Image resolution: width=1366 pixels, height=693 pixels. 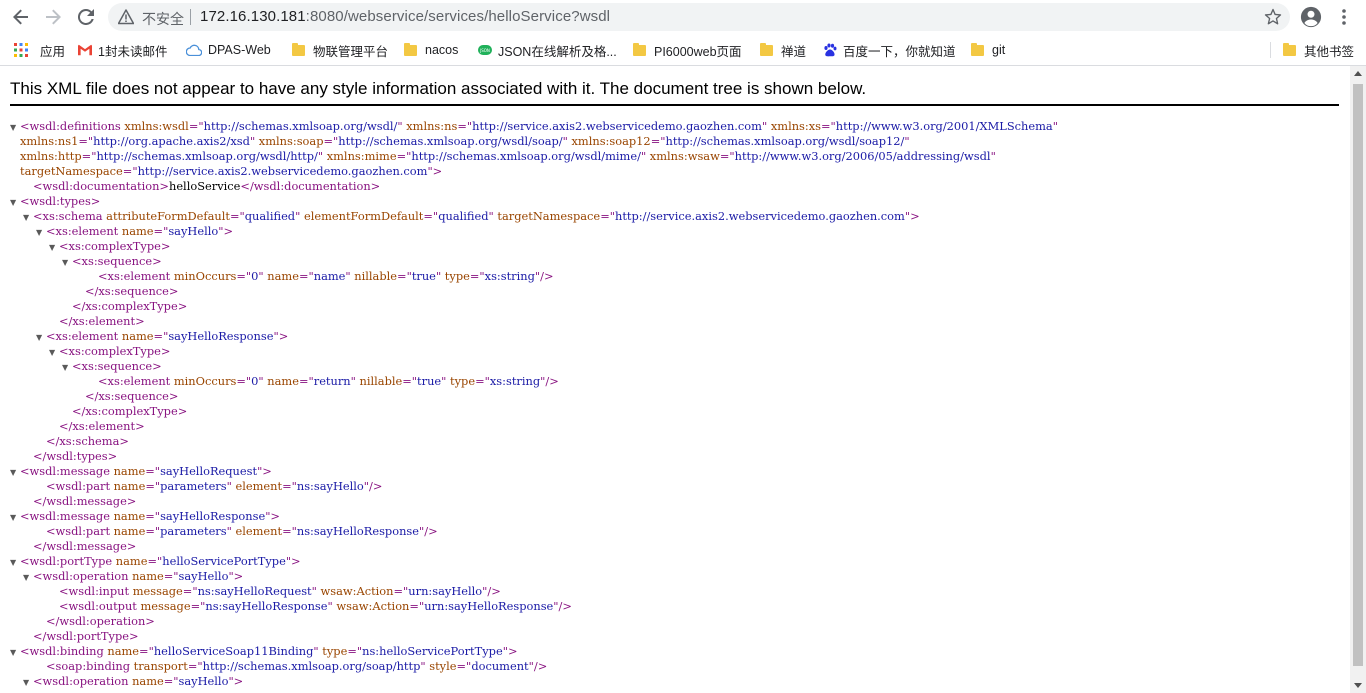 I want to click on back-button, so click(x=21, y=17).